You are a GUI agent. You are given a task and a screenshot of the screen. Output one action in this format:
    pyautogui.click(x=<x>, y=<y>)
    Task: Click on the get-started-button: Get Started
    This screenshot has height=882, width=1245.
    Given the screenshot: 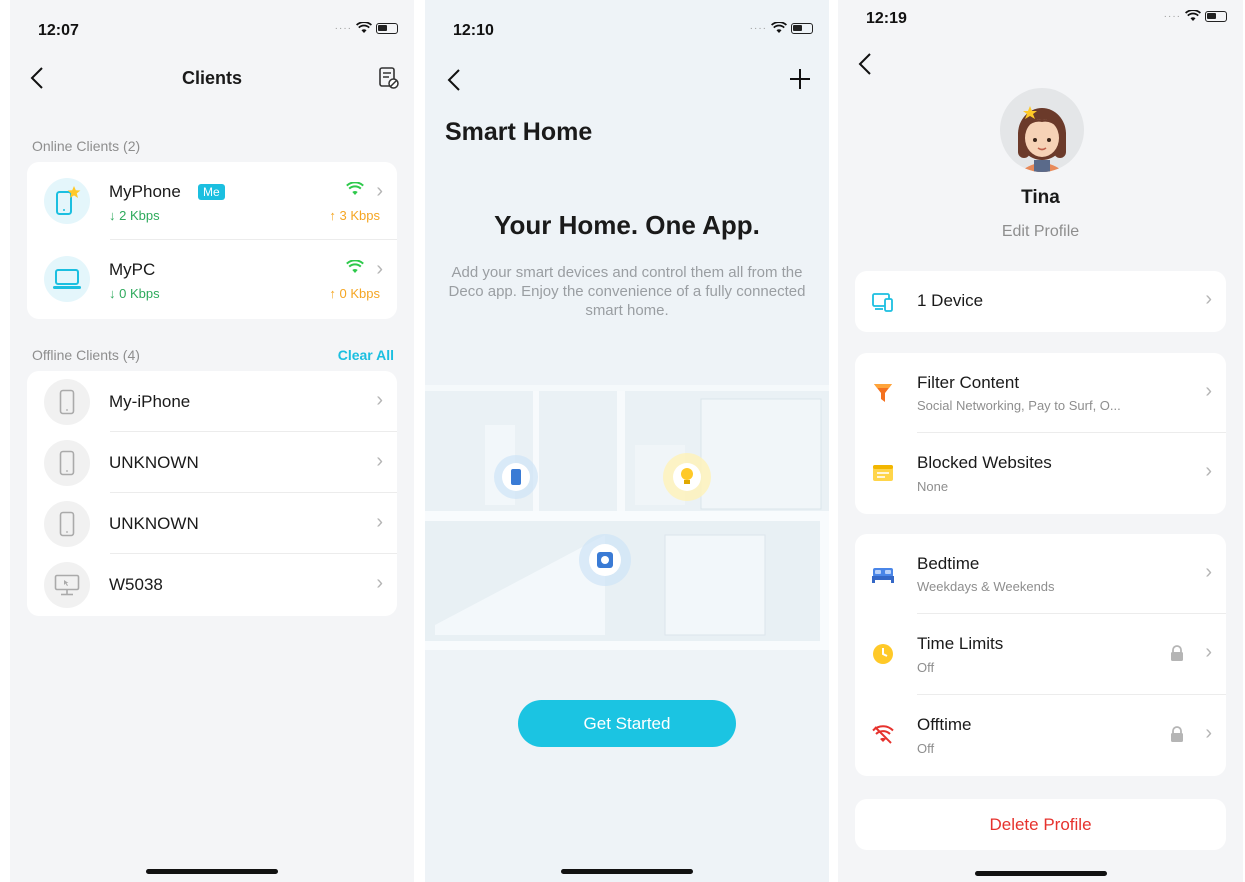 What is the action you would take?
    pyautogui.click(x=627, y=723)
    